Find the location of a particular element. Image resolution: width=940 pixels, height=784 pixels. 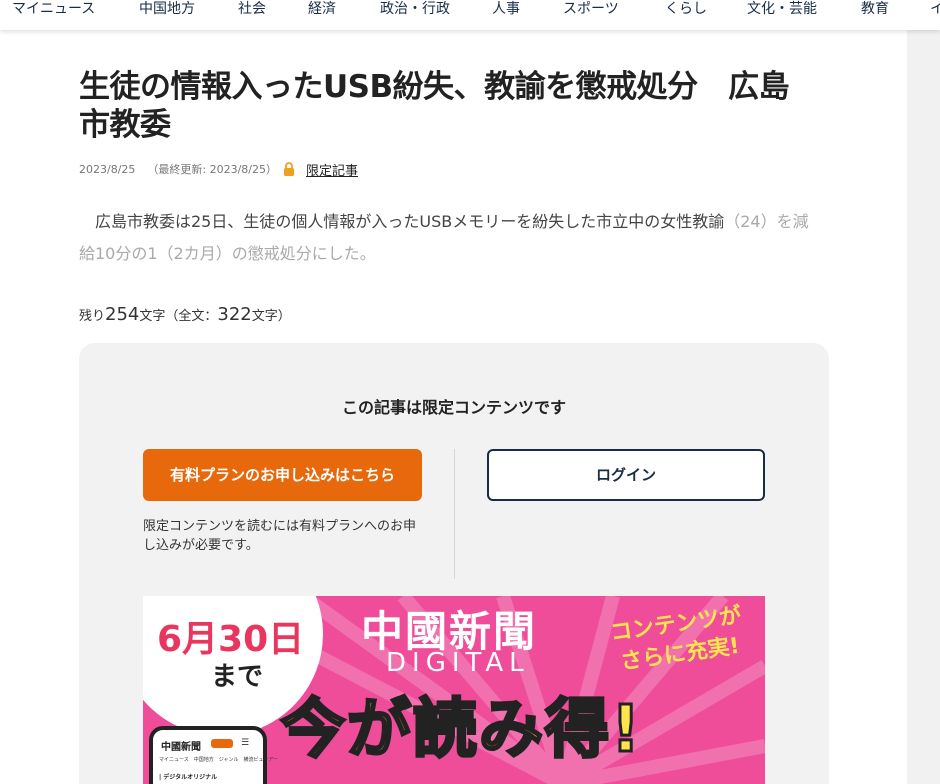

paywall-note: 限定コンテンツを読むには有料プランへのお申し込みが必要です。 is located at coordinates (280, 536).